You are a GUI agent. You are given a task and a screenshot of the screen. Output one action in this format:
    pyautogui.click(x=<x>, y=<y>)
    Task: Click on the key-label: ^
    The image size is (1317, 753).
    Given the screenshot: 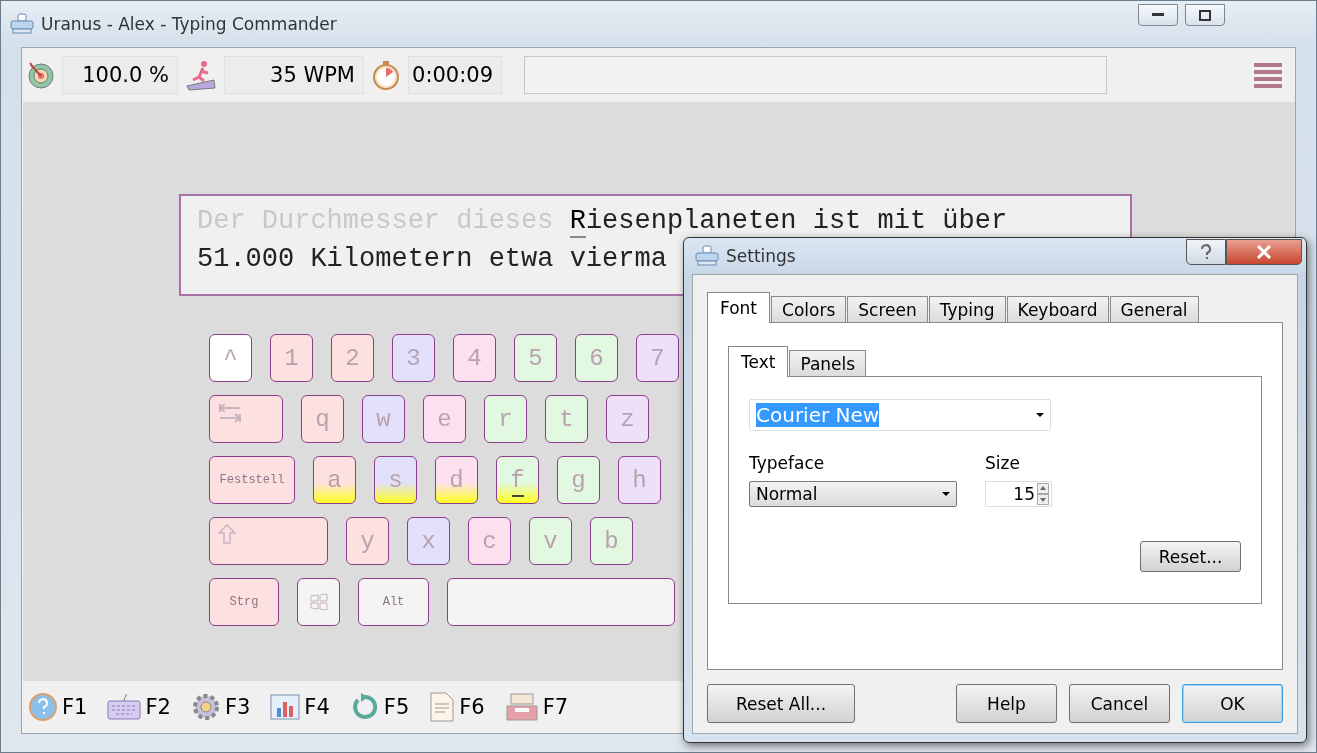 What is the action you would take?
    pyautogui.click(x=230, y=358)
    